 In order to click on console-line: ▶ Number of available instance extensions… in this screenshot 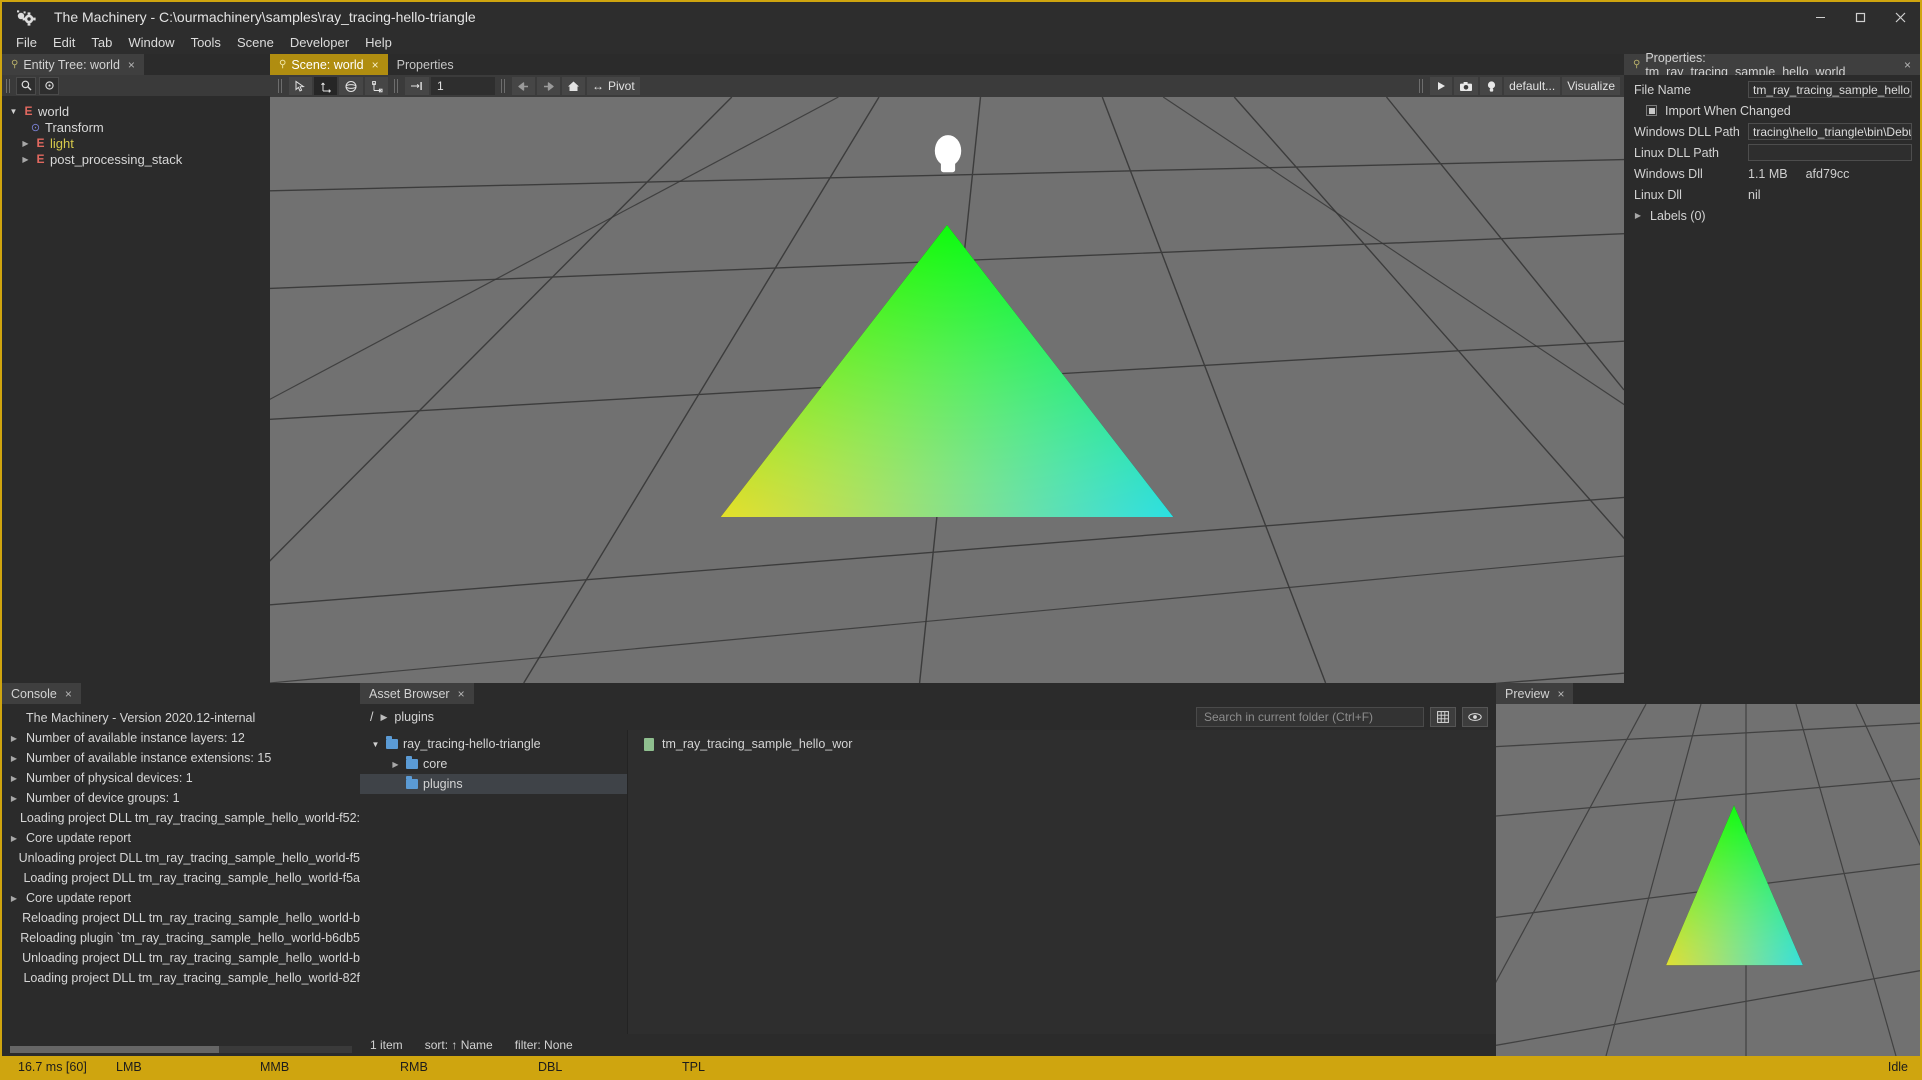, I will do `click(181, 758)`.